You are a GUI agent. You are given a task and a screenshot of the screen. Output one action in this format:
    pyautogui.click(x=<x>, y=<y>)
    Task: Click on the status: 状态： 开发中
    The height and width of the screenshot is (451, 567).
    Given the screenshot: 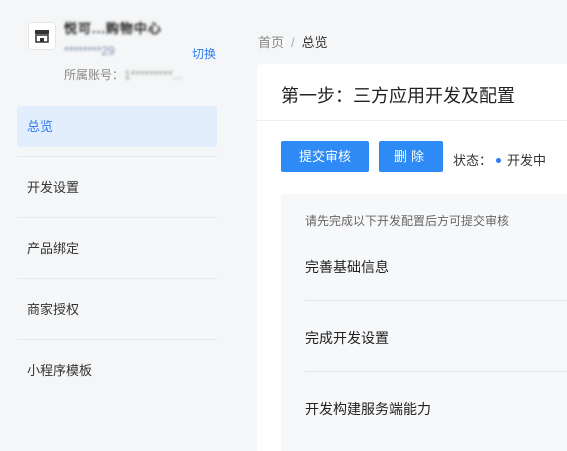 What is the action you would take?
    pyautogui.click(x=499, y=159)
    